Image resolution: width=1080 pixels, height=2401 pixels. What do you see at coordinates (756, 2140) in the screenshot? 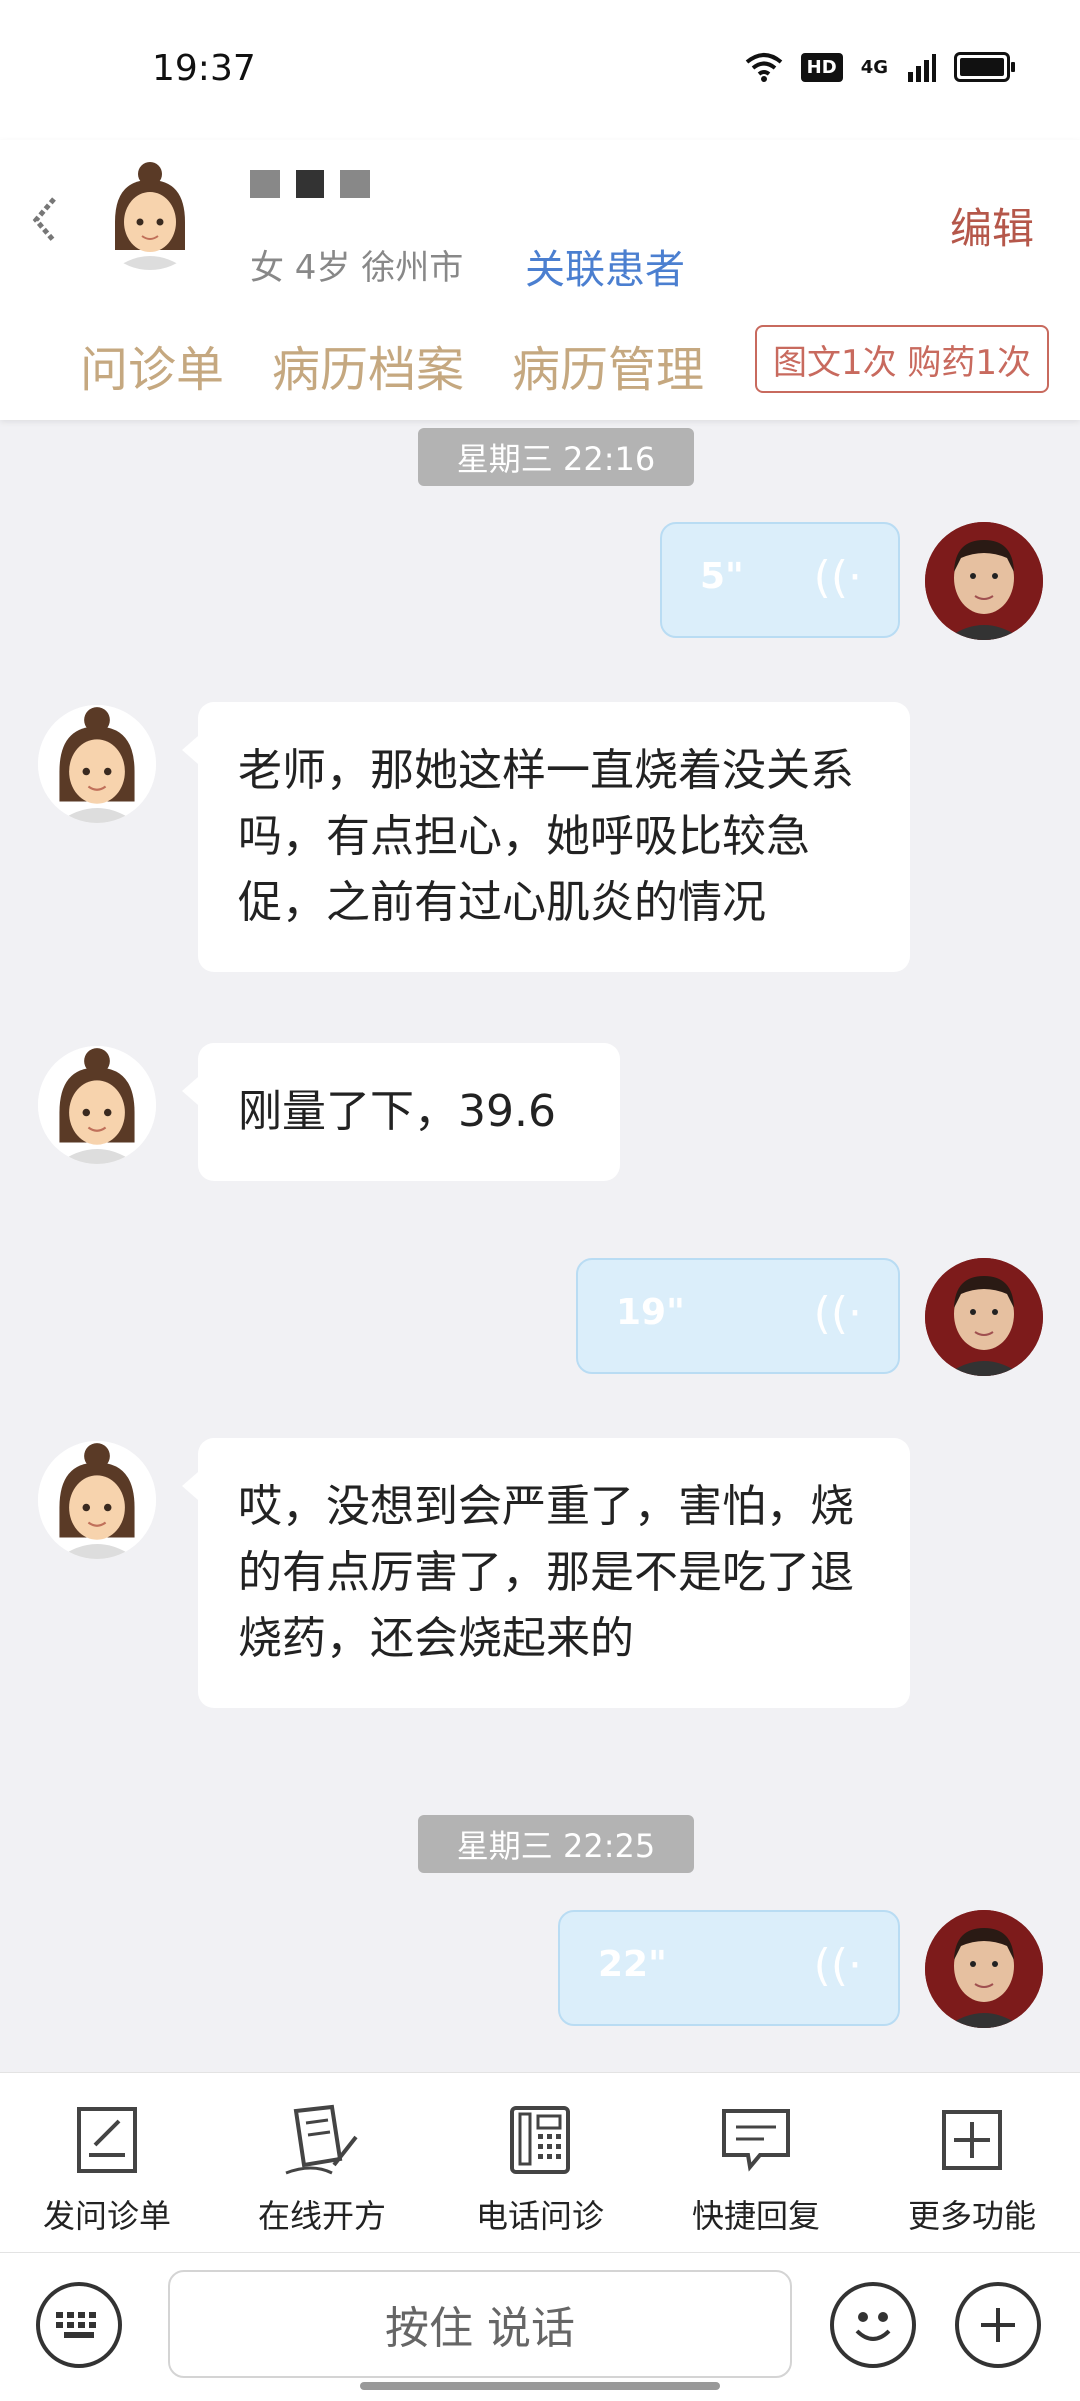
I see `message-icon` at bounding box center [756, 2140].